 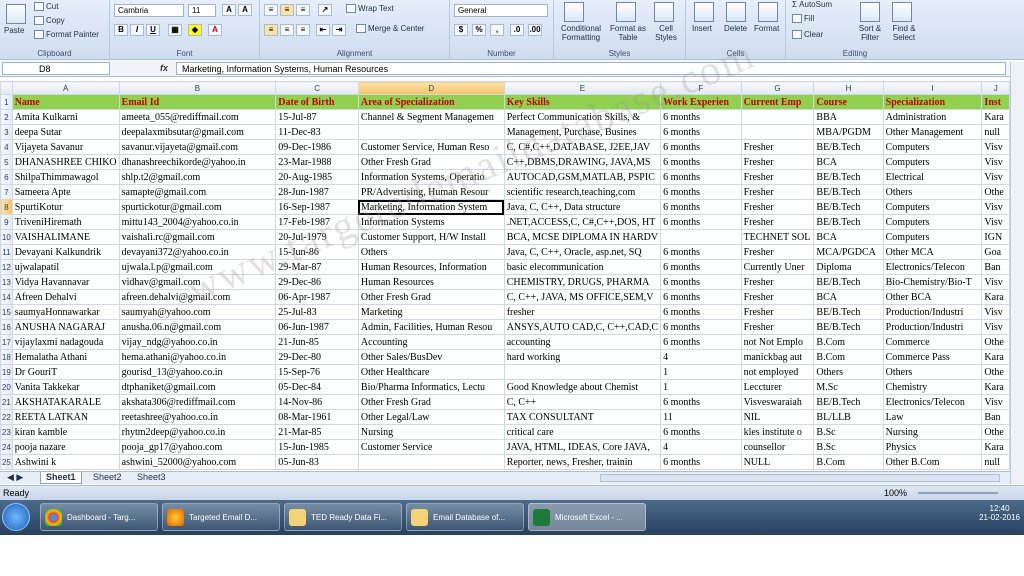 I want to click on row-header: 5, so click(x=6, y=162).